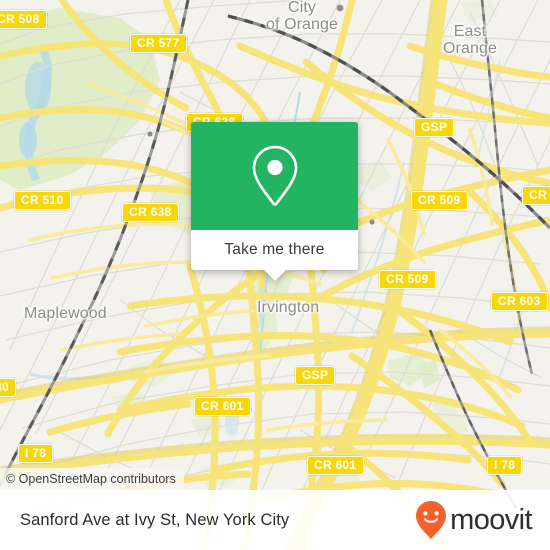  I want to click on callout-button-panel: Take me there, so click(274, 255).